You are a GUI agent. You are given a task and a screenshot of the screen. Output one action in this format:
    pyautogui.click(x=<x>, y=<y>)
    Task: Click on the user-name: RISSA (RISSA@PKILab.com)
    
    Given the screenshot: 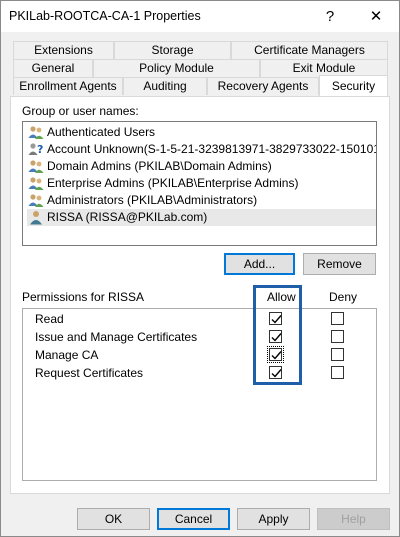 What is the action you would take?
    pyautogui.click(x=127, y=217)
    